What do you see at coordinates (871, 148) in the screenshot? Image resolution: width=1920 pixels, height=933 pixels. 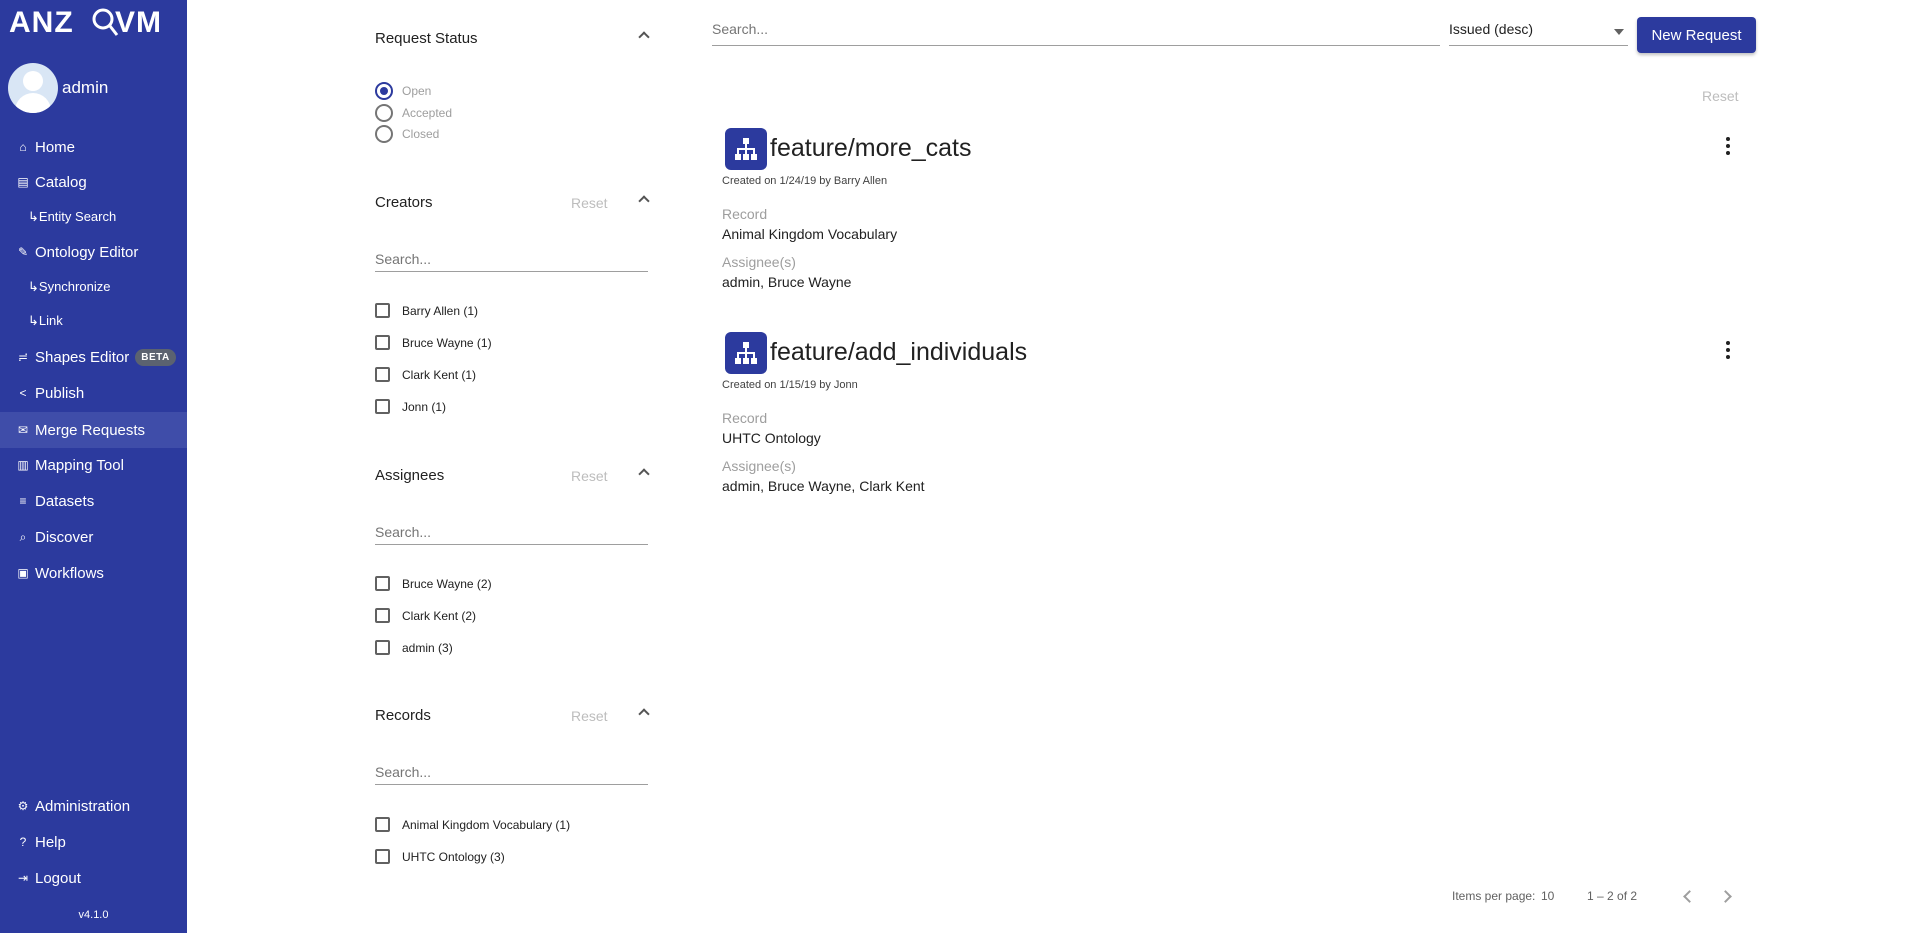 I see `request-title: feature/more_cats` at bounding box center [871, 148].